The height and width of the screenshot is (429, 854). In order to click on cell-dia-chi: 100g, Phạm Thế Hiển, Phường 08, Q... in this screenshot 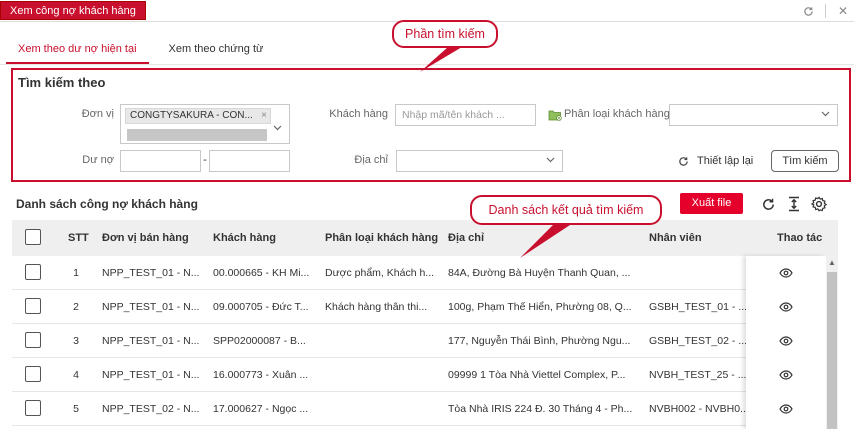, I will do `click(540, 307)`.